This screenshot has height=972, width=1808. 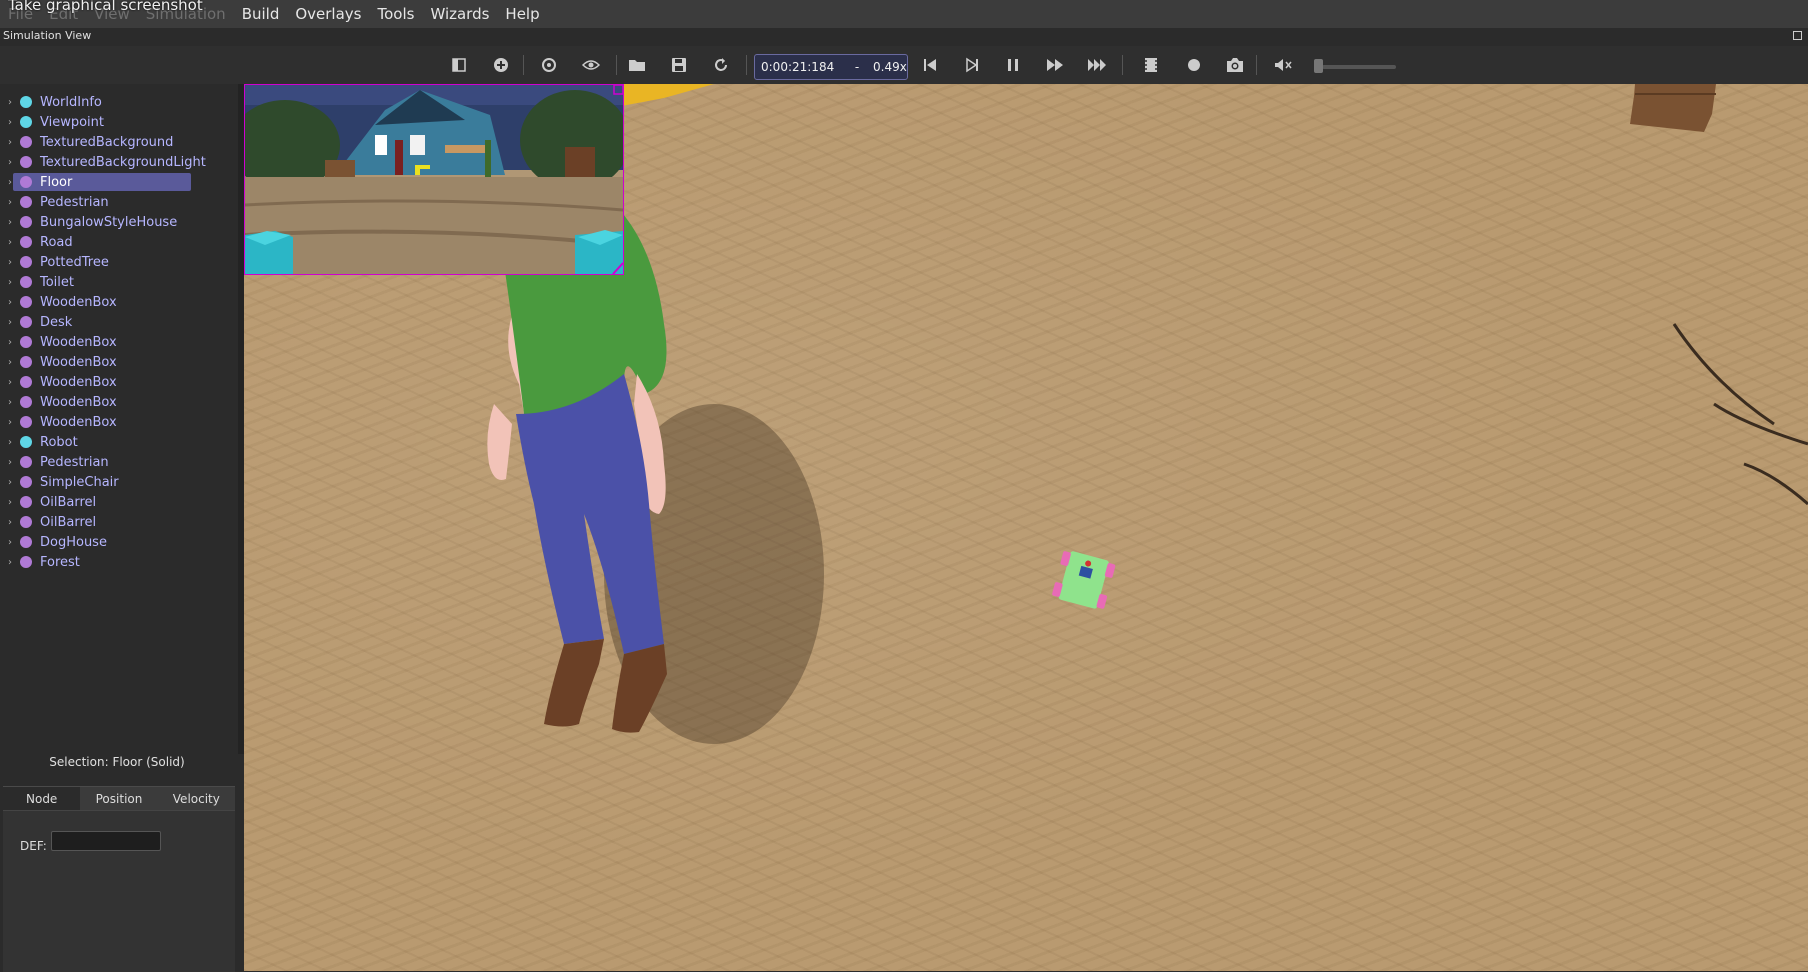 What do you see at coordinates (72, 122) in the screenshot?
I see `scene-tree-item-label: Viewpoint` at bounding box center [72, 122].